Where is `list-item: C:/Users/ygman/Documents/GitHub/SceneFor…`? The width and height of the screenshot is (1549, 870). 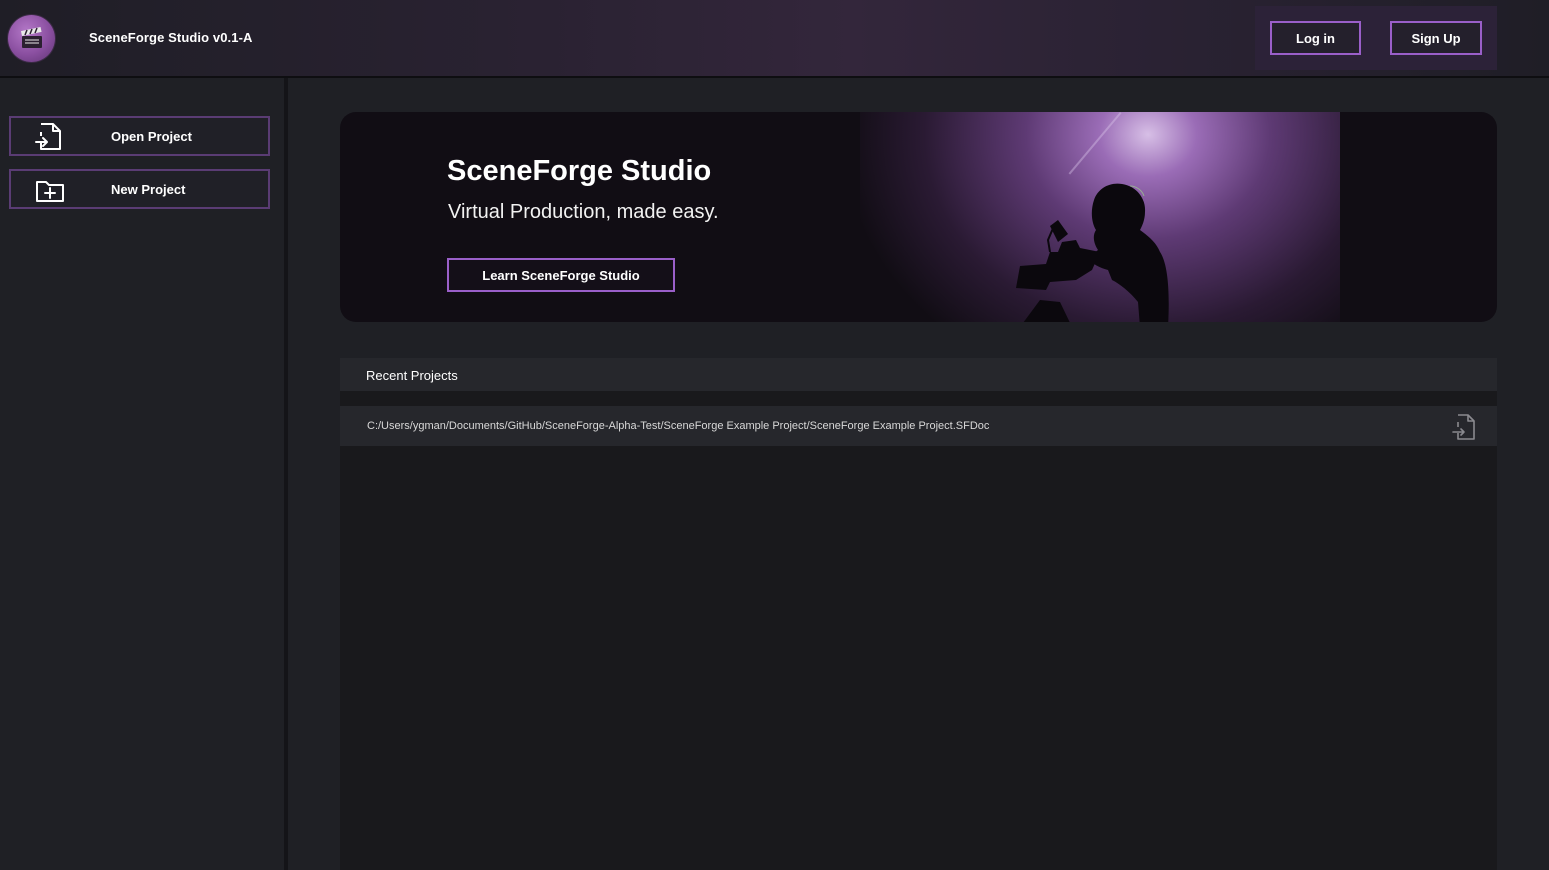
list-item: C:/Users/ygman/Documents/GitHub/SceneFor… is located at coordinates (918, 426).